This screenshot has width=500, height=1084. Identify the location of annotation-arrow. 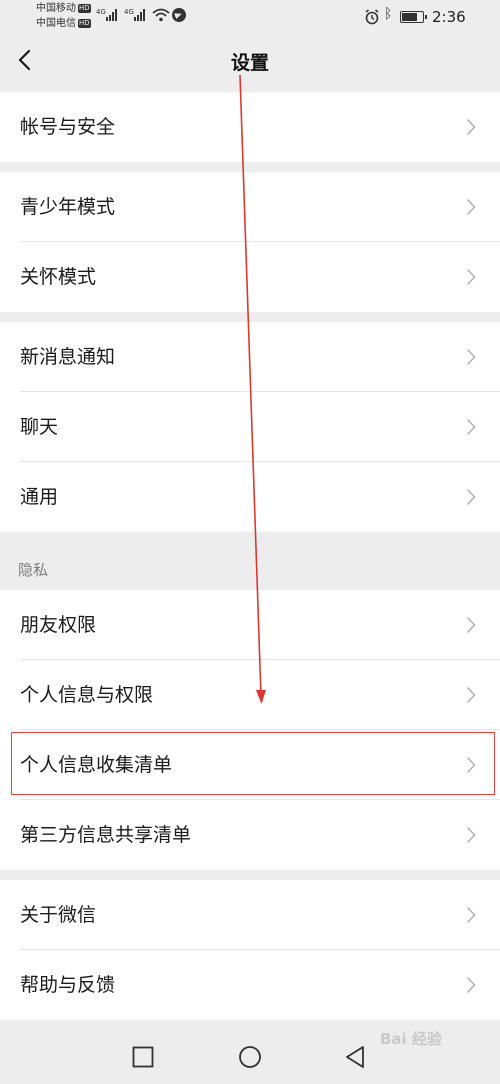
(252, 389).